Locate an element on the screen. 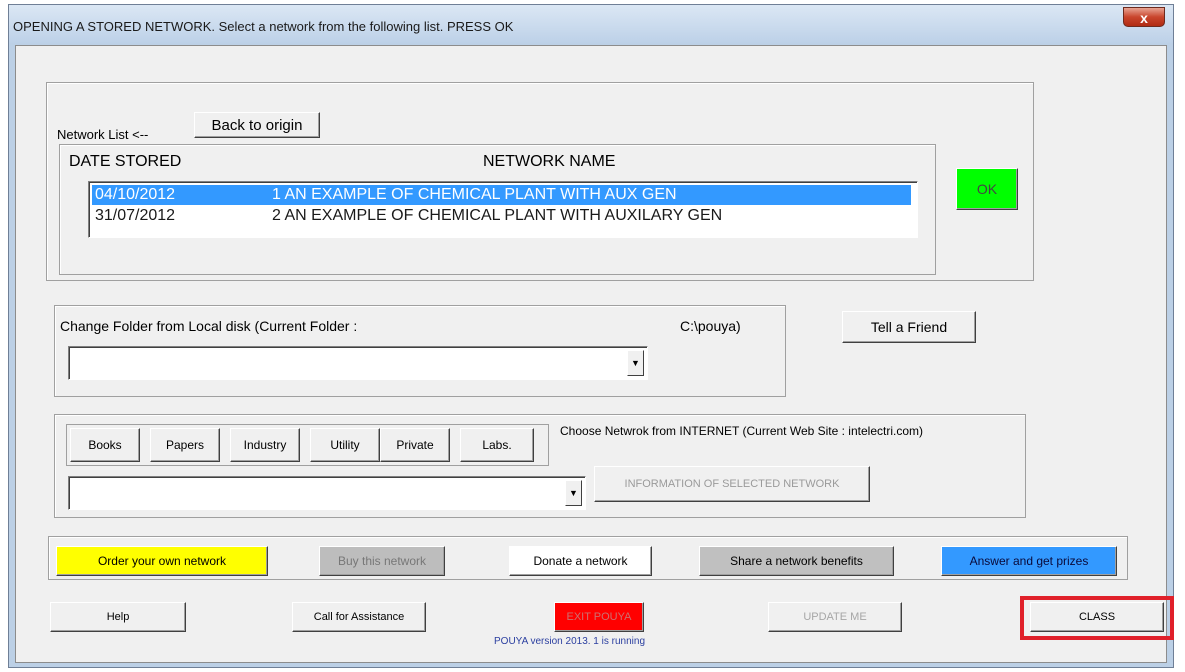 The image size is (1185, 672). update-me-button: UPDATE ME is located at coordinates (835, 617).